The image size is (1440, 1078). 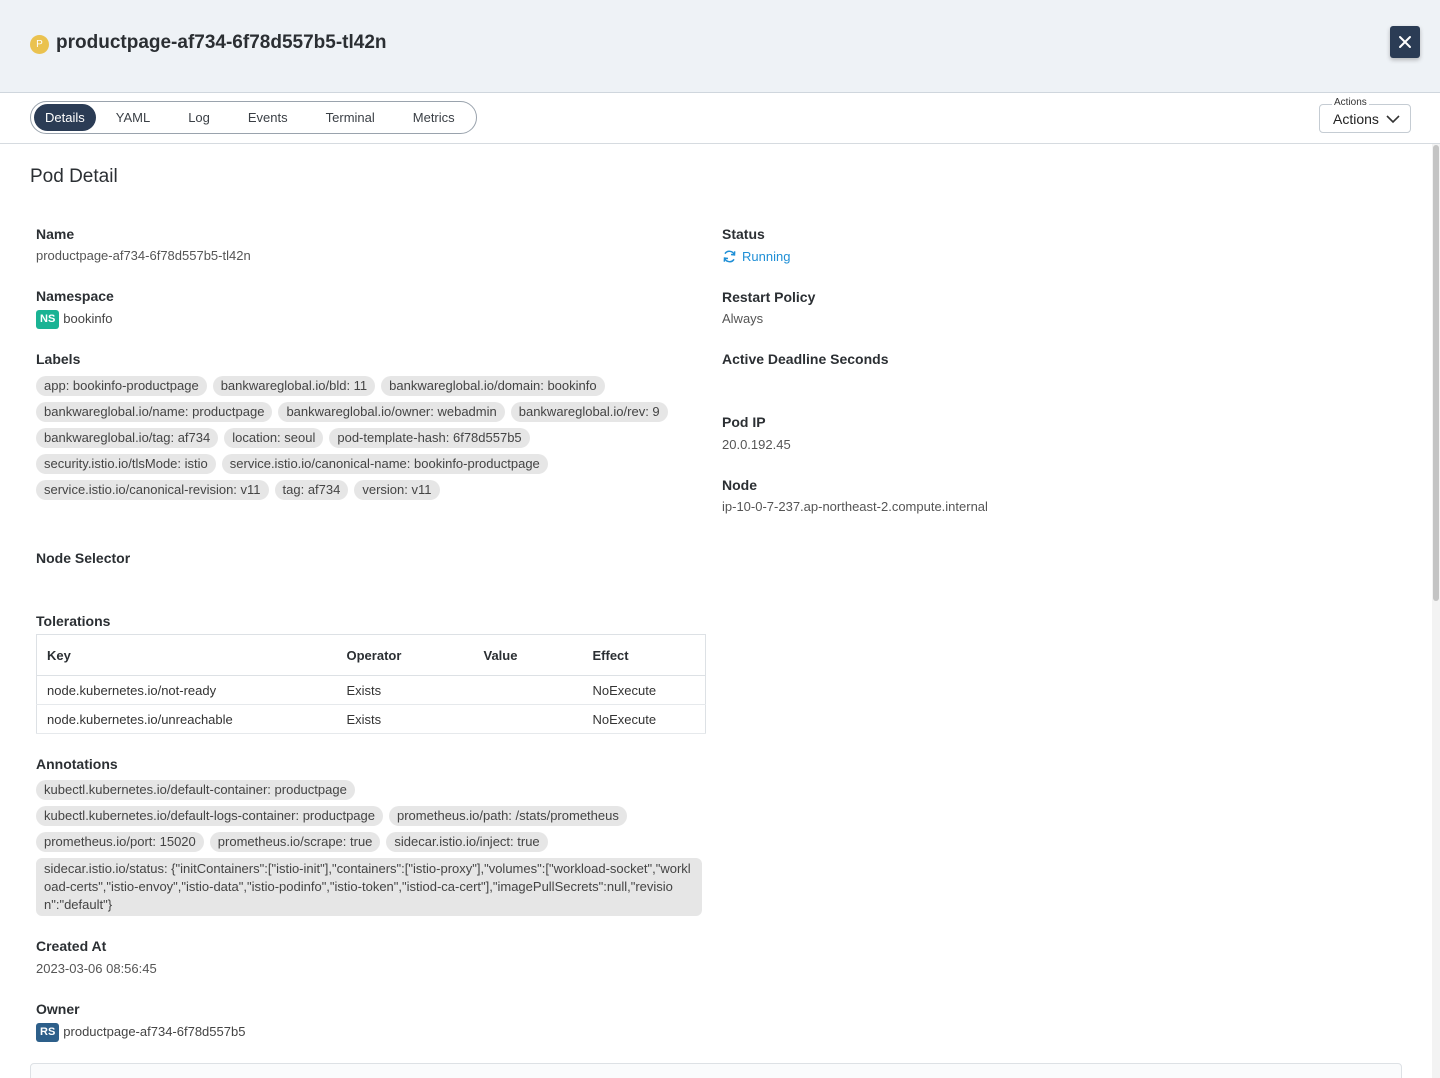 What do you see at coordinates (397, 490) in the screenshot?
I see `label-chip: version: v11` at bounding box center [397, 490].